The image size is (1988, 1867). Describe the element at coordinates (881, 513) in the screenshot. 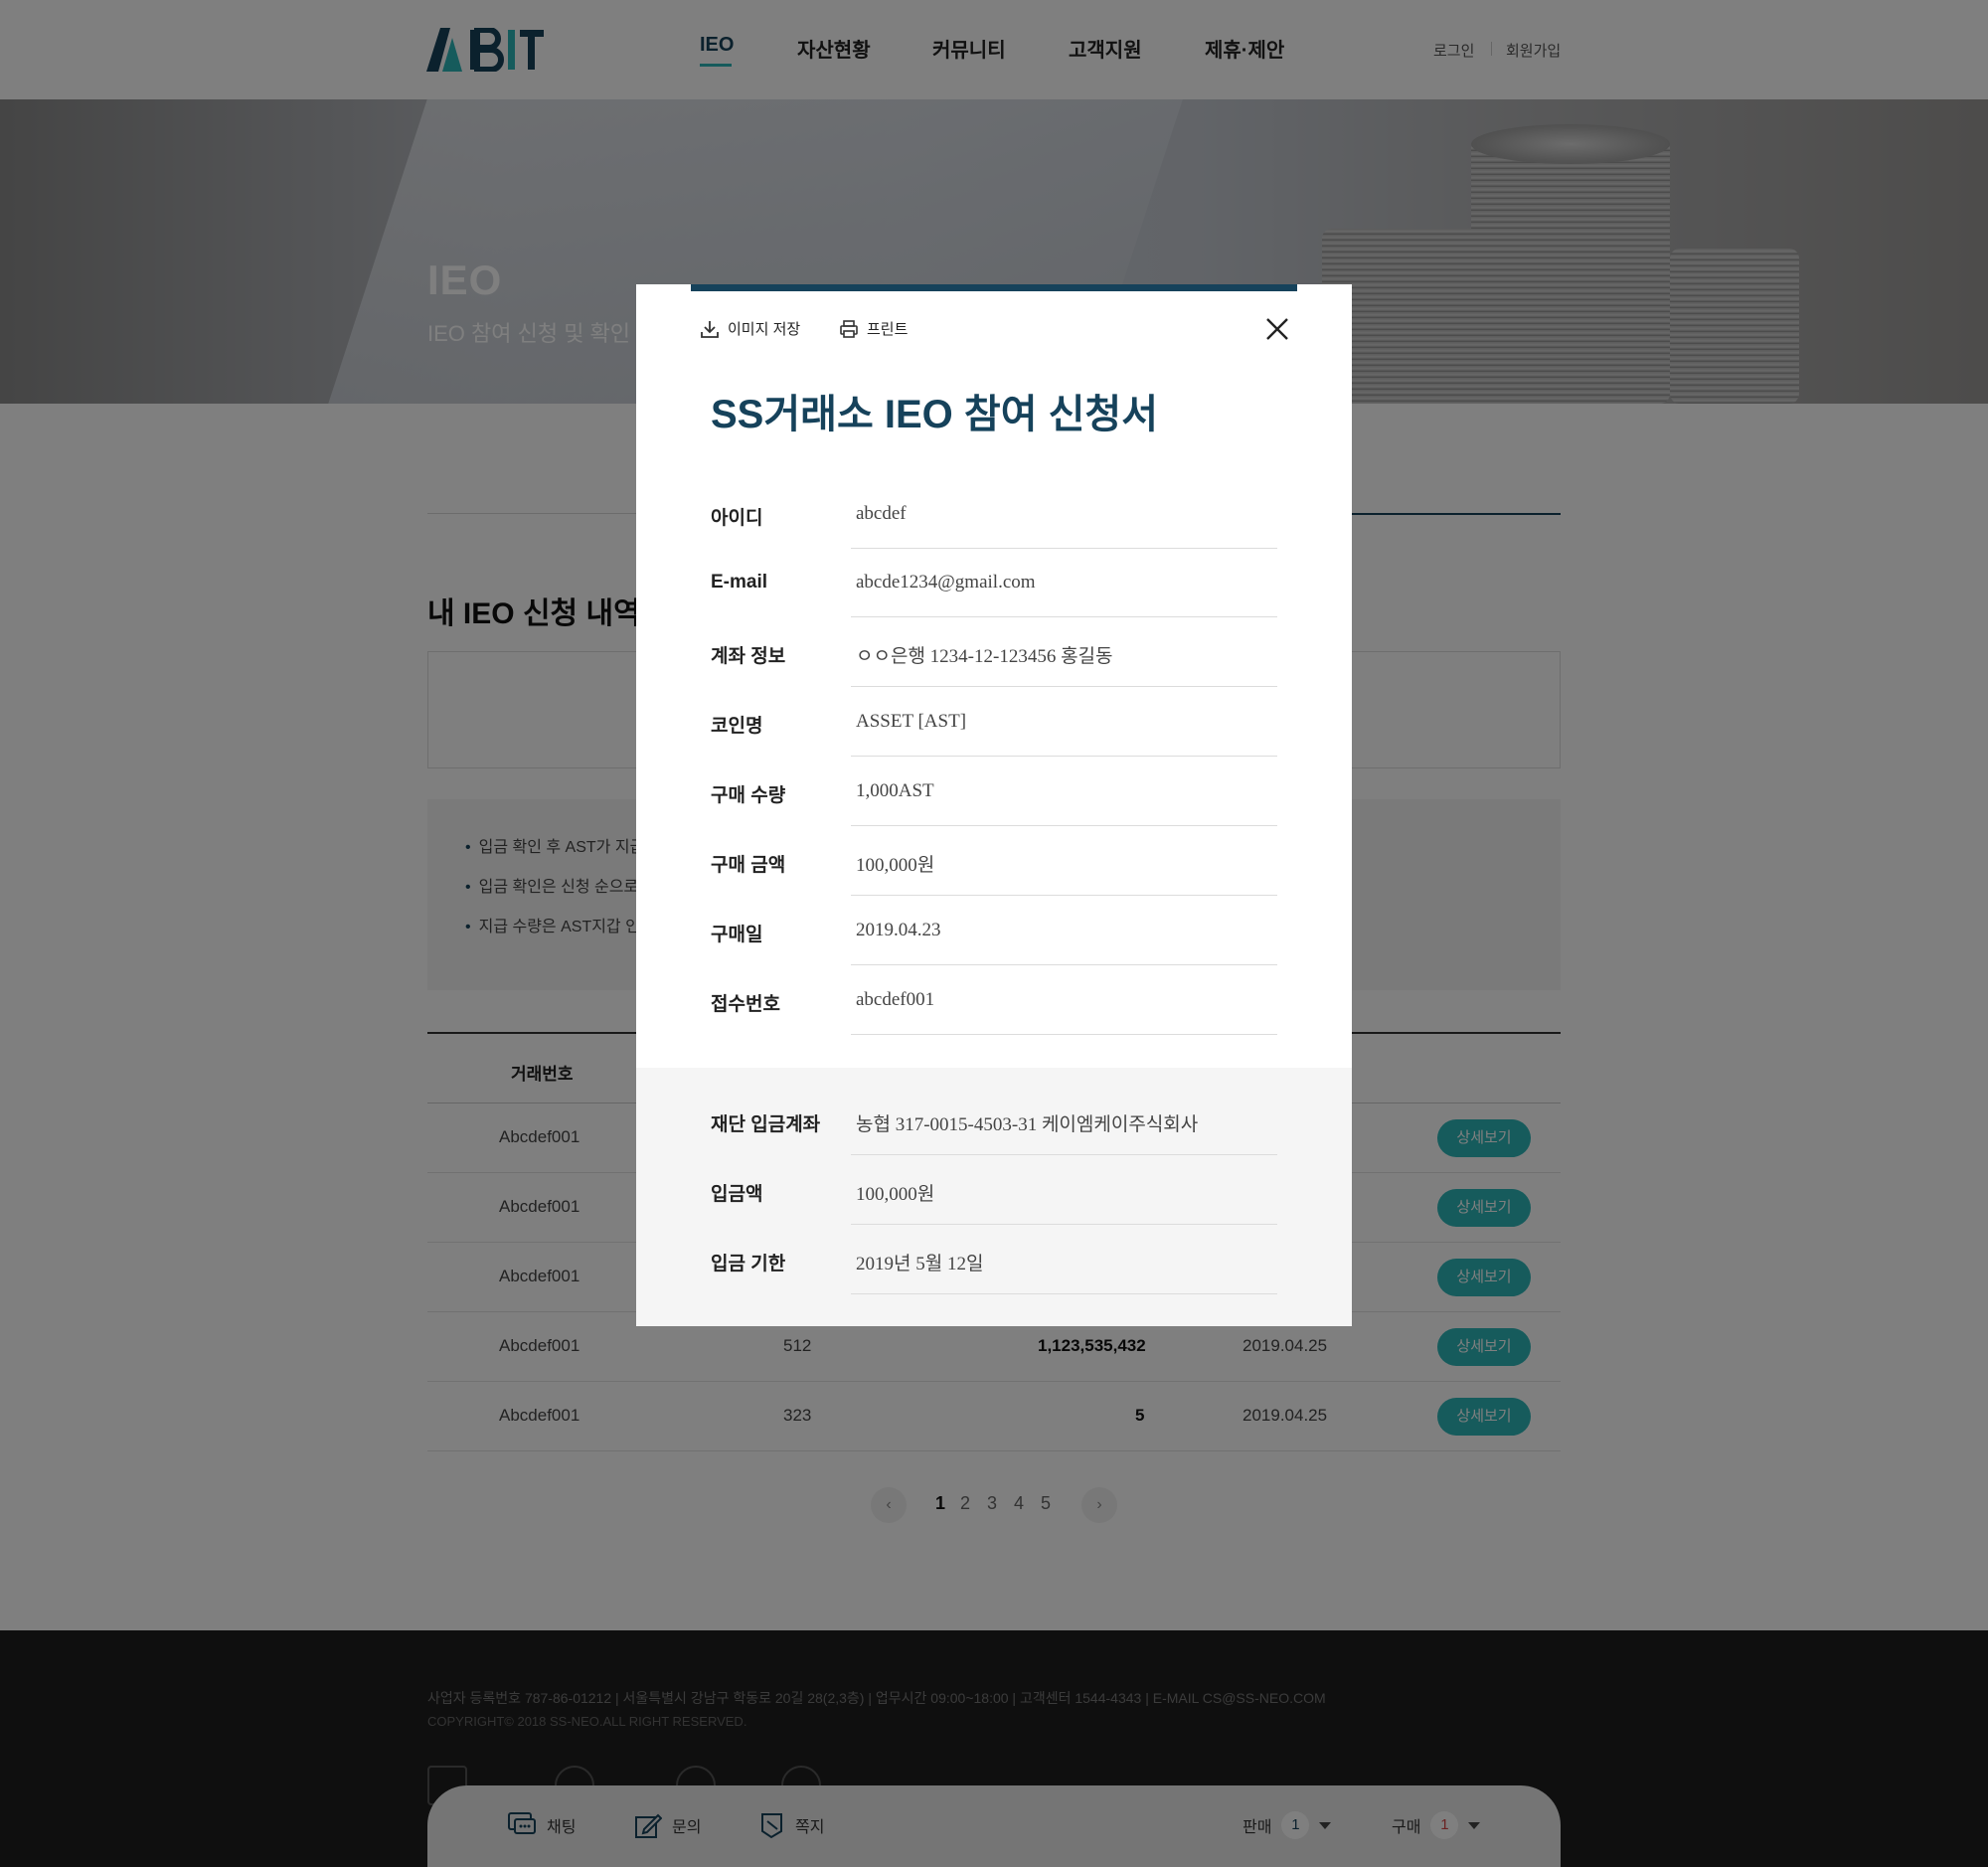

I see `field-value: abcdef` at that location.